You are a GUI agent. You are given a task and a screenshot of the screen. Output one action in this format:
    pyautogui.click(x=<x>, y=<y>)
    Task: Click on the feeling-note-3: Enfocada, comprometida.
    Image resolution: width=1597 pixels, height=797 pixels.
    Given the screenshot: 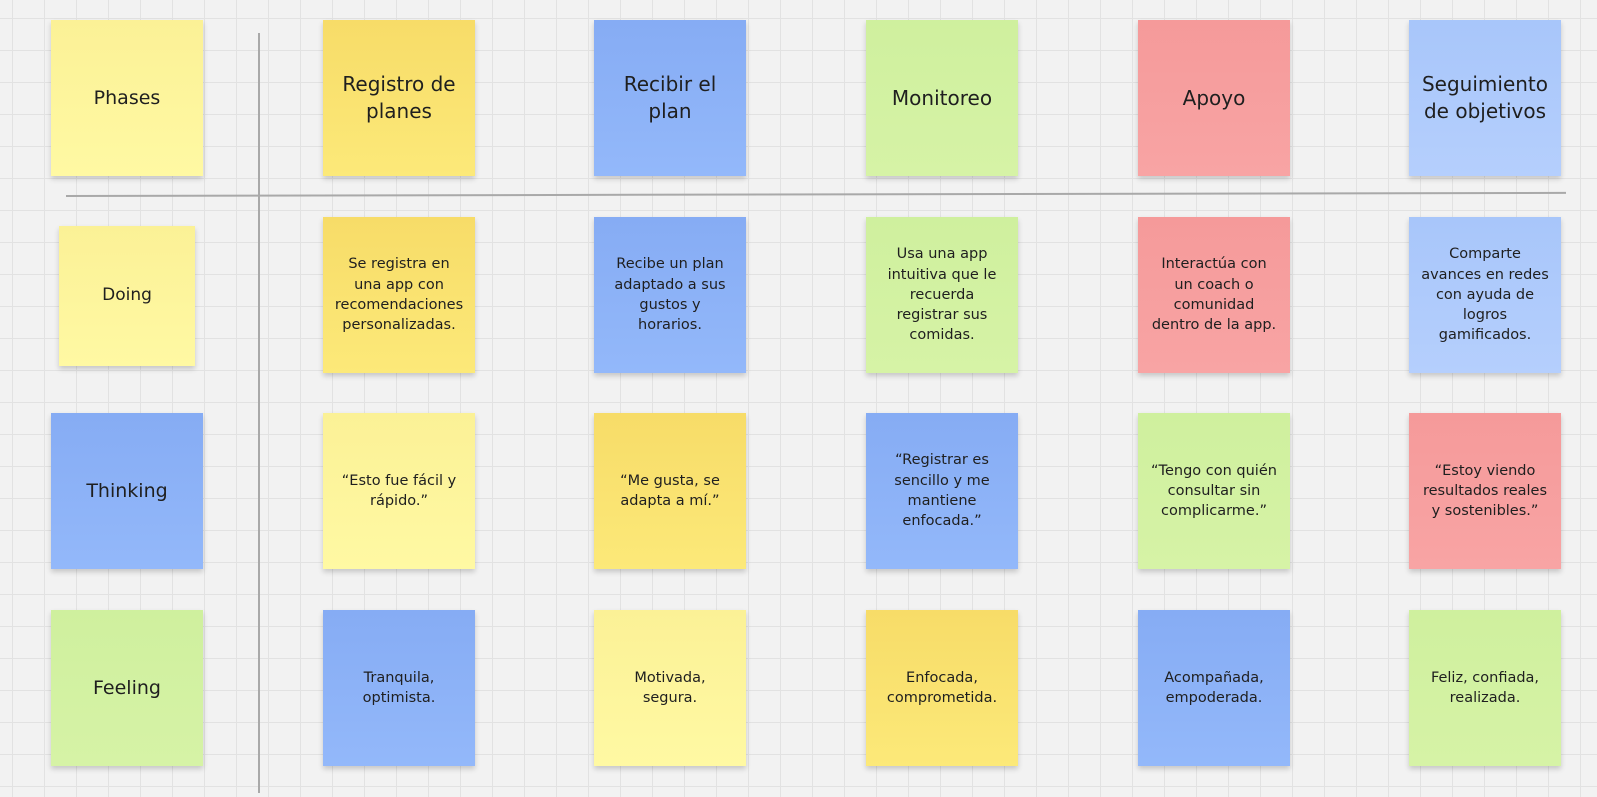 What is the action you would take?
    pyautogui.click(x=942, y=688)
    